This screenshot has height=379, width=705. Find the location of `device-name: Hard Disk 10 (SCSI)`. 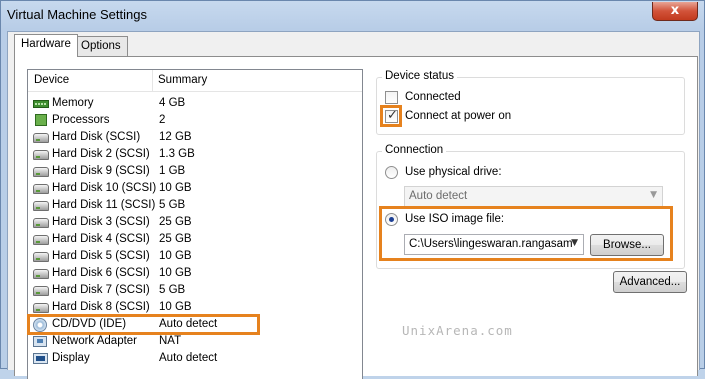

device-name: Hard Disk 10 (SCSI) is located at coordinates (104, 188).